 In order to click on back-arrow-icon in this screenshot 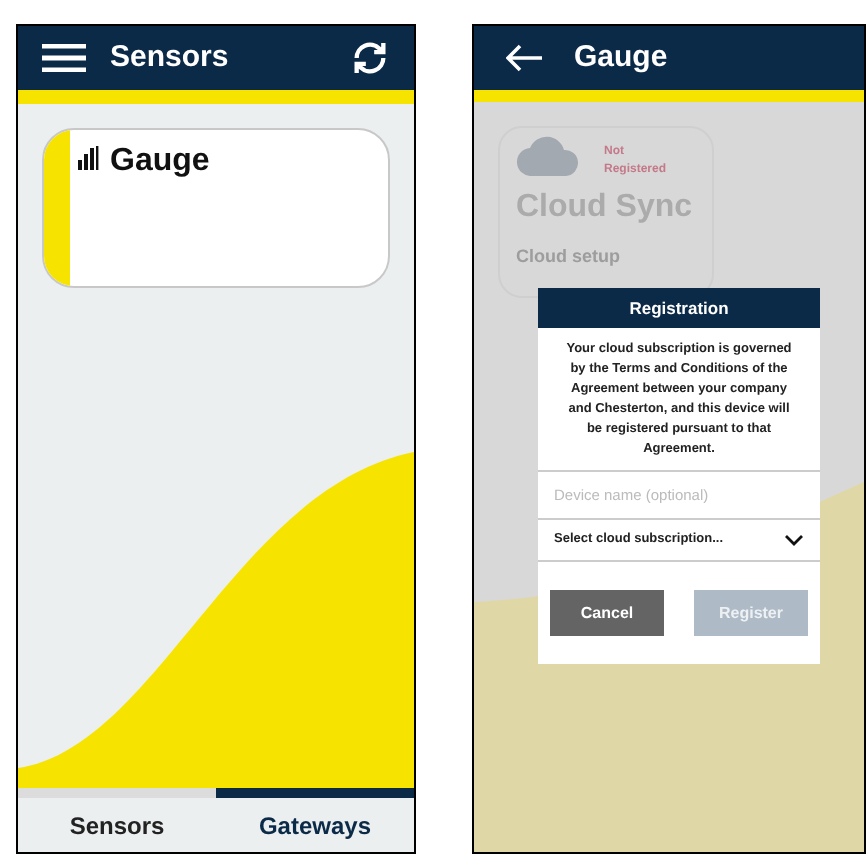, I will do `click(524, 58)`.